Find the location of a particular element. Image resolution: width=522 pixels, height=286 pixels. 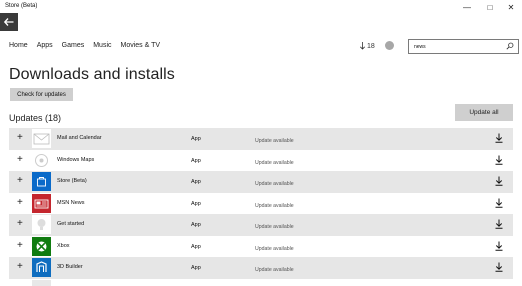

store-icon is located at coordinates (41, 181).